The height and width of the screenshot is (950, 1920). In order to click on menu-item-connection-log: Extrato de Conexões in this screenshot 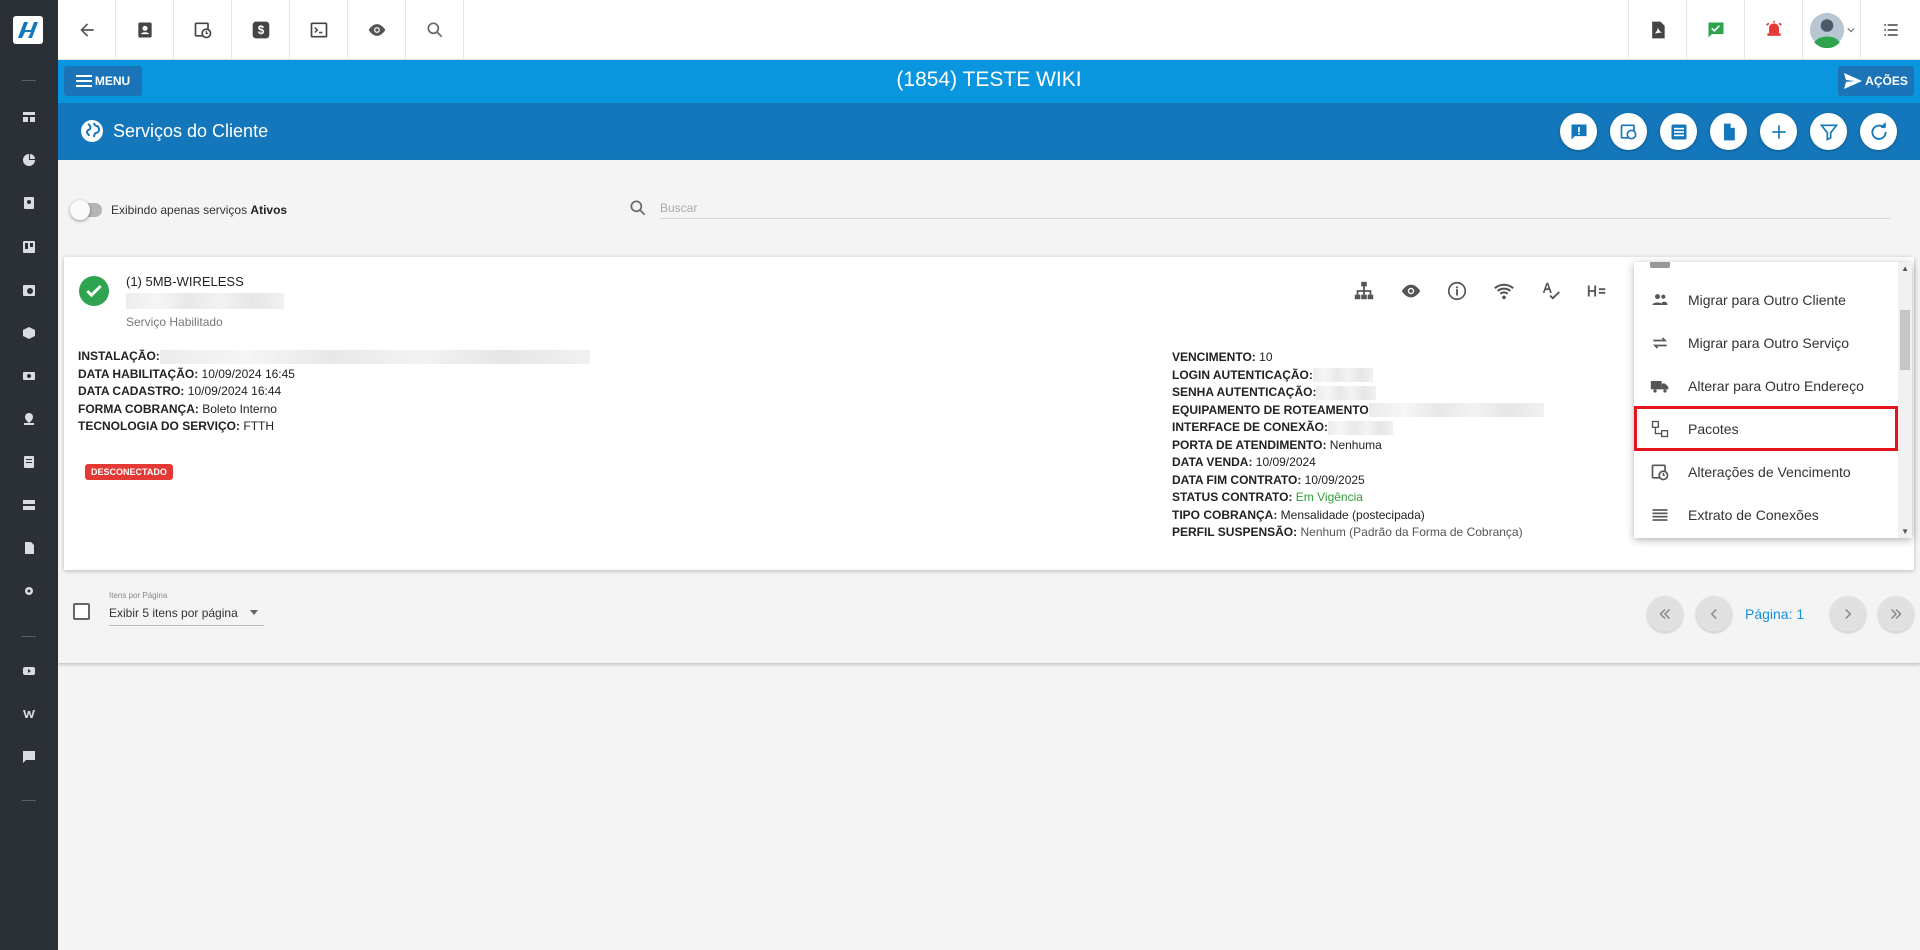, I will do `click(1766, 514)`.